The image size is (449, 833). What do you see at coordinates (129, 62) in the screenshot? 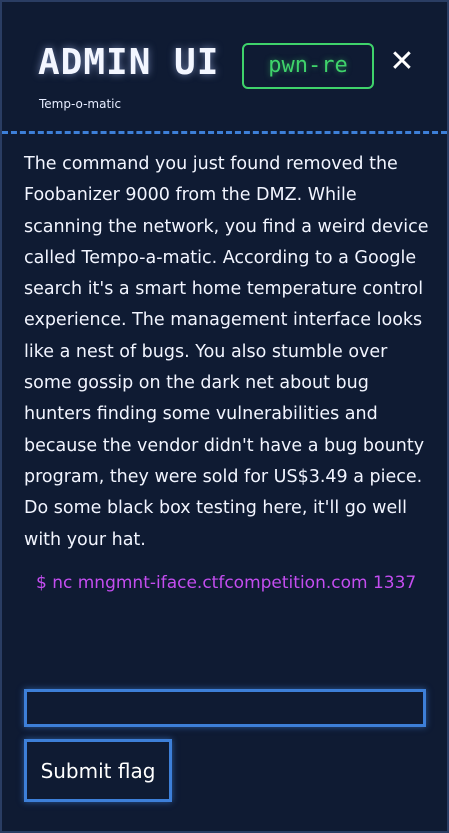
I see `modal-title: ADMIN UI` at bounding box center [129, 62].